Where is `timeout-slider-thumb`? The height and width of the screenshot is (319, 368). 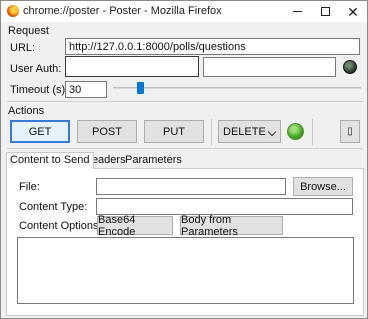
timeout-slider-thumb is located at coordinates (141, 88).